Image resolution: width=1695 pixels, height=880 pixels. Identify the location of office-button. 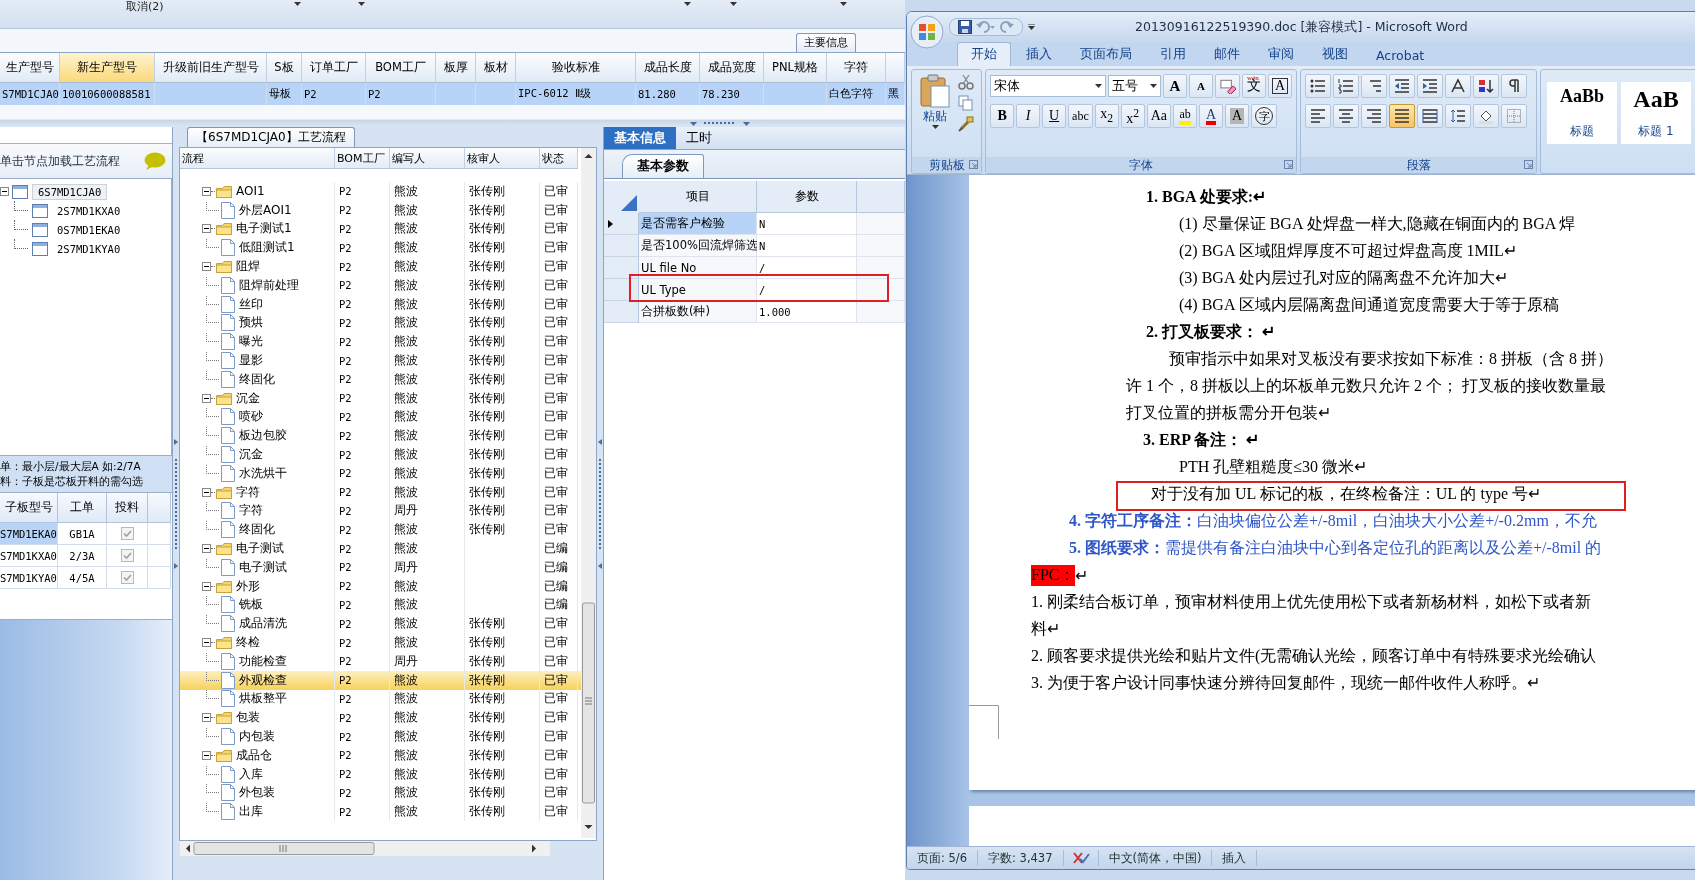
(927, 32).